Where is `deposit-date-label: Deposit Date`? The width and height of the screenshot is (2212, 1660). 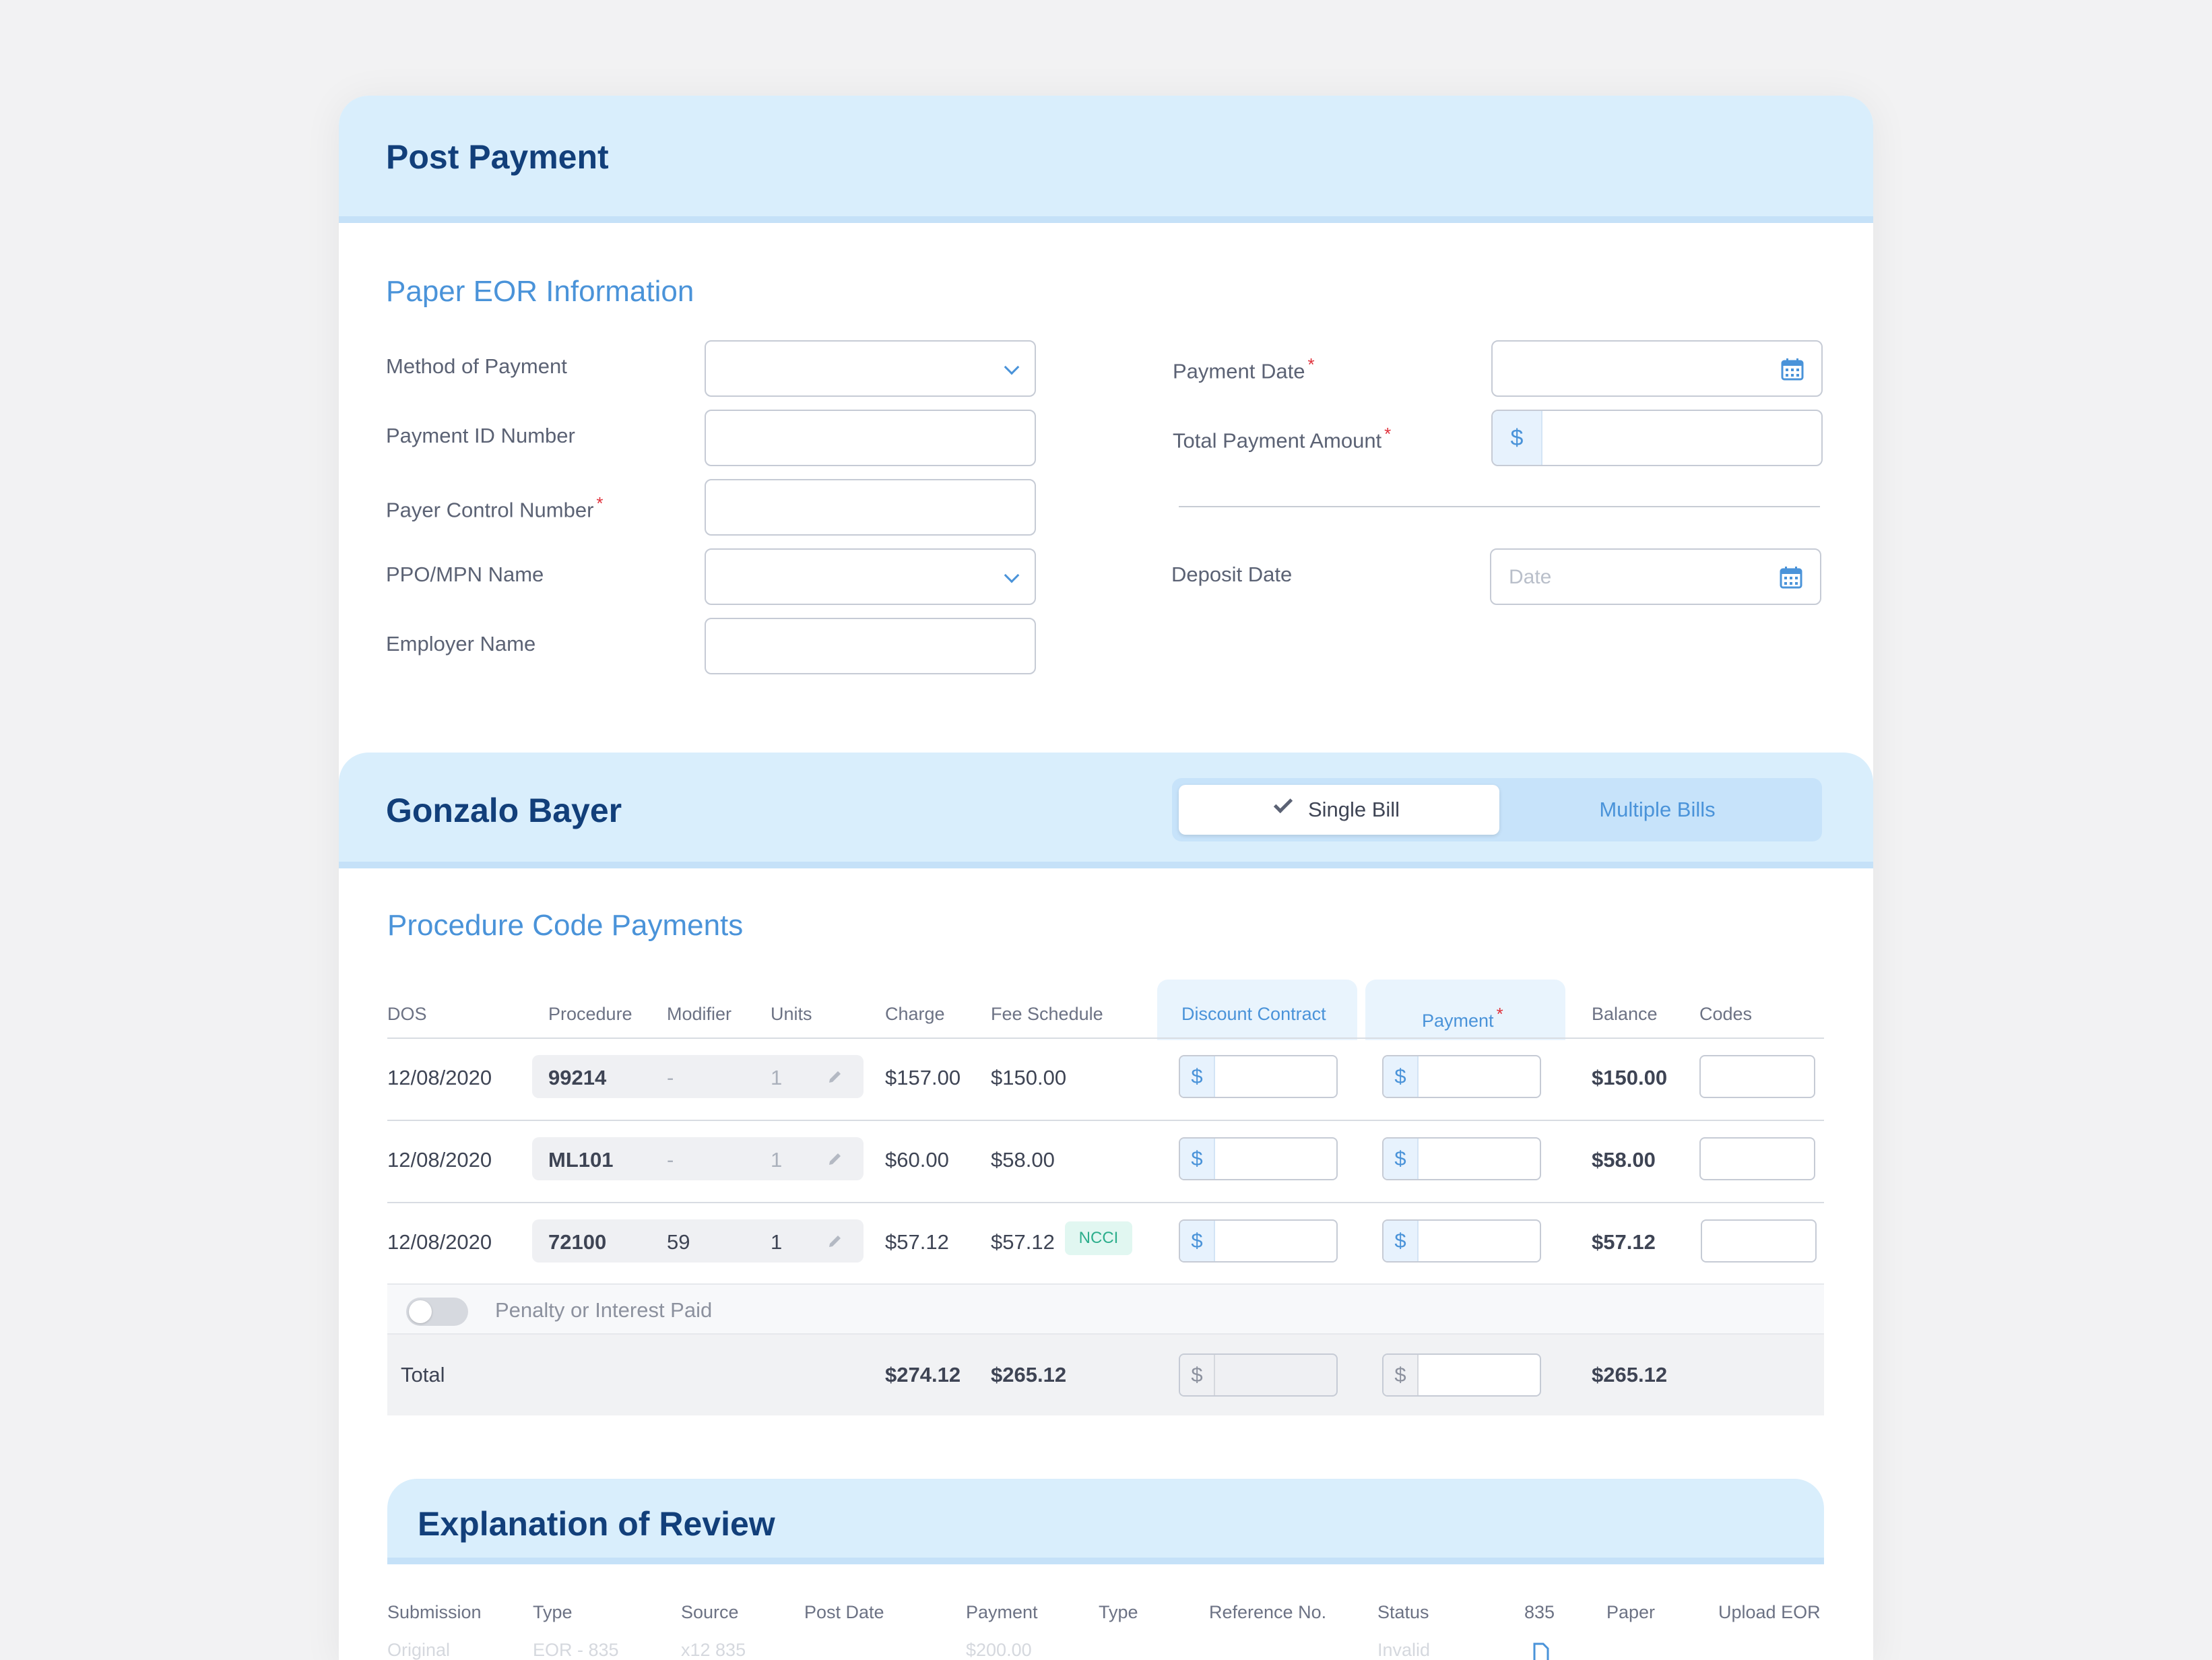
deposit-date-label: Deposit Date is located at coordinates (1232, 574).